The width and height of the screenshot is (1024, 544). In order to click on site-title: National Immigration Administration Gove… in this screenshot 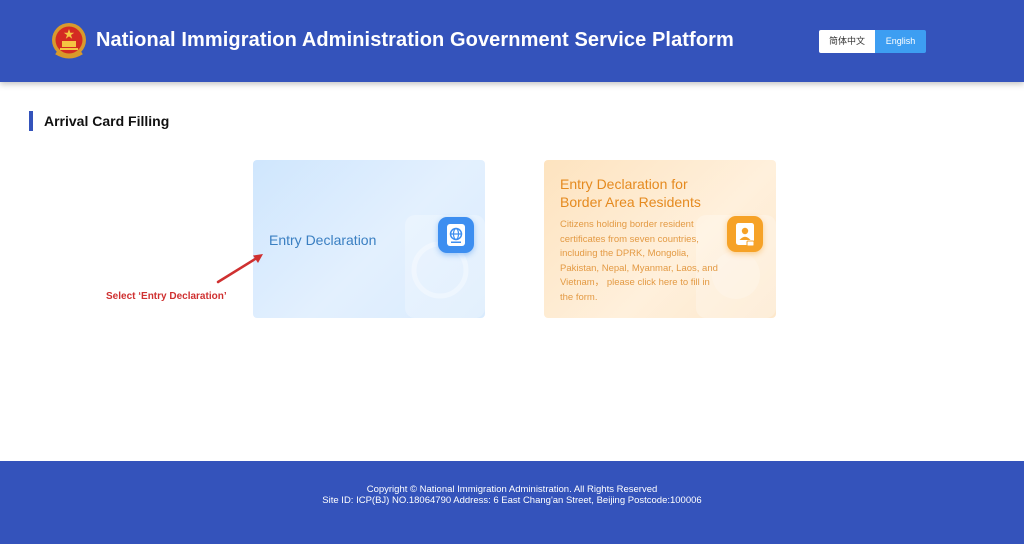, I will do `click(415, 40)`.